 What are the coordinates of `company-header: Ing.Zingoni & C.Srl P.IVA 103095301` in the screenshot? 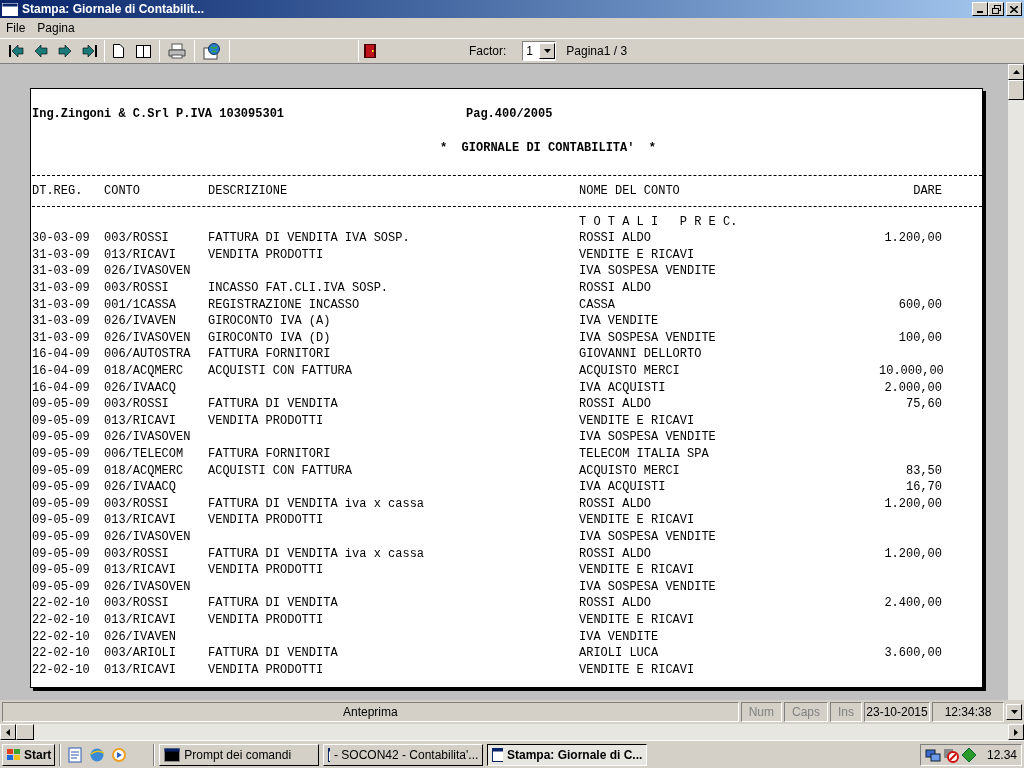 It's located at (159, 114).